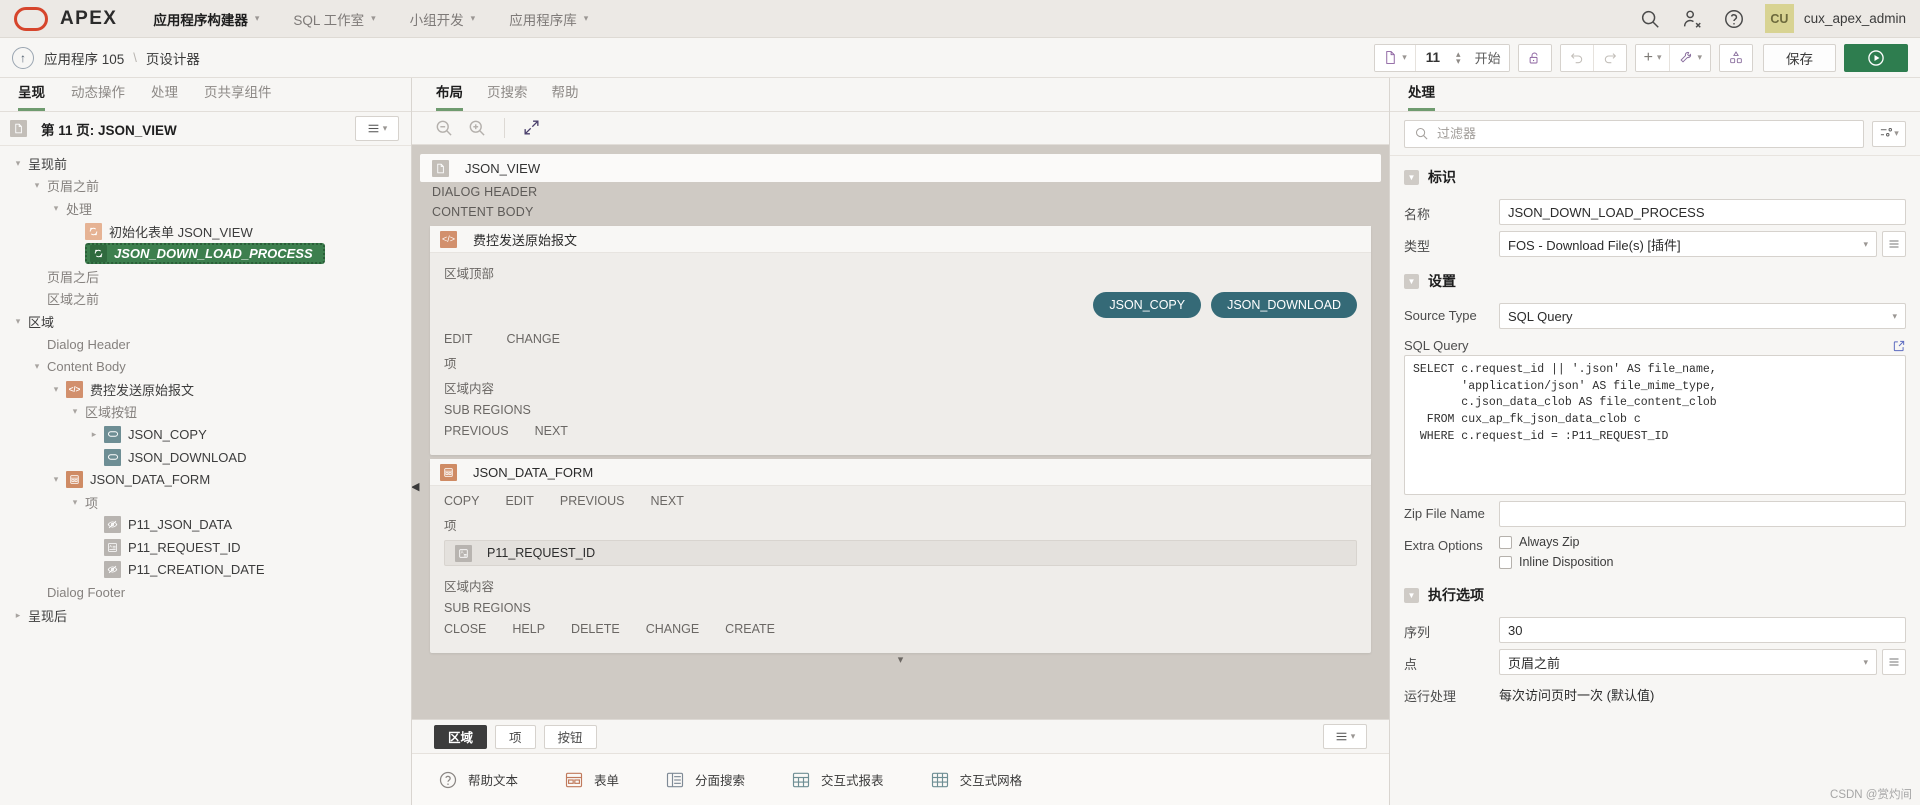 The height and width of the screenshot is (805, 1920). What do you see at coordinates (478, 780) in the screenshot?
I see `gallery-item-help-text: 帮助文本` at bounding box center [478, 780].